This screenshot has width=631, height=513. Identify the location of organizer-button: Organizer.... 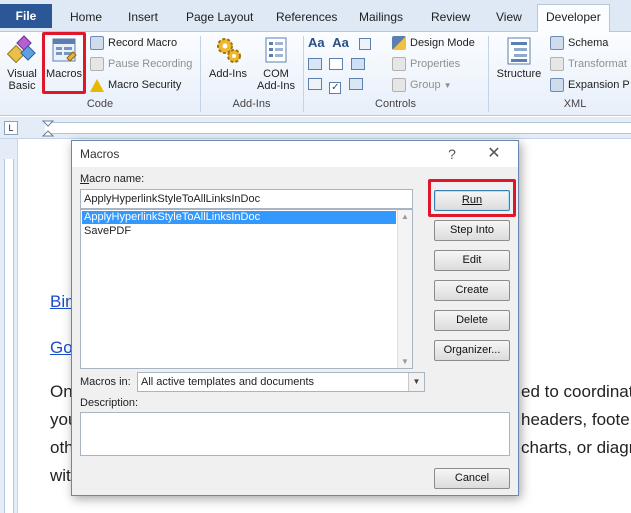
(472, 350).